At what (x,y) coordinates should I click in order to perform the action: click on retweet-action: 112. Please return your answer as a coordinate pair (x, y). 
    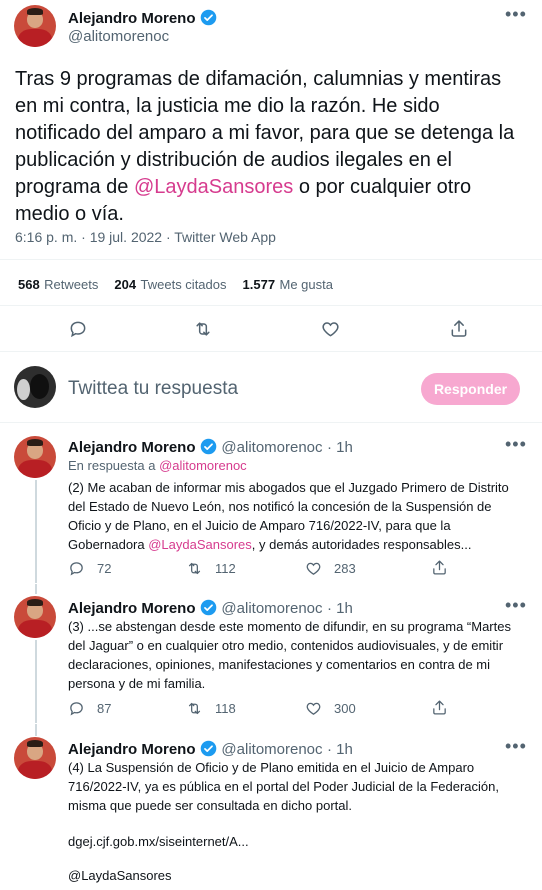
    Looking at the image, I should click on (211, 568).